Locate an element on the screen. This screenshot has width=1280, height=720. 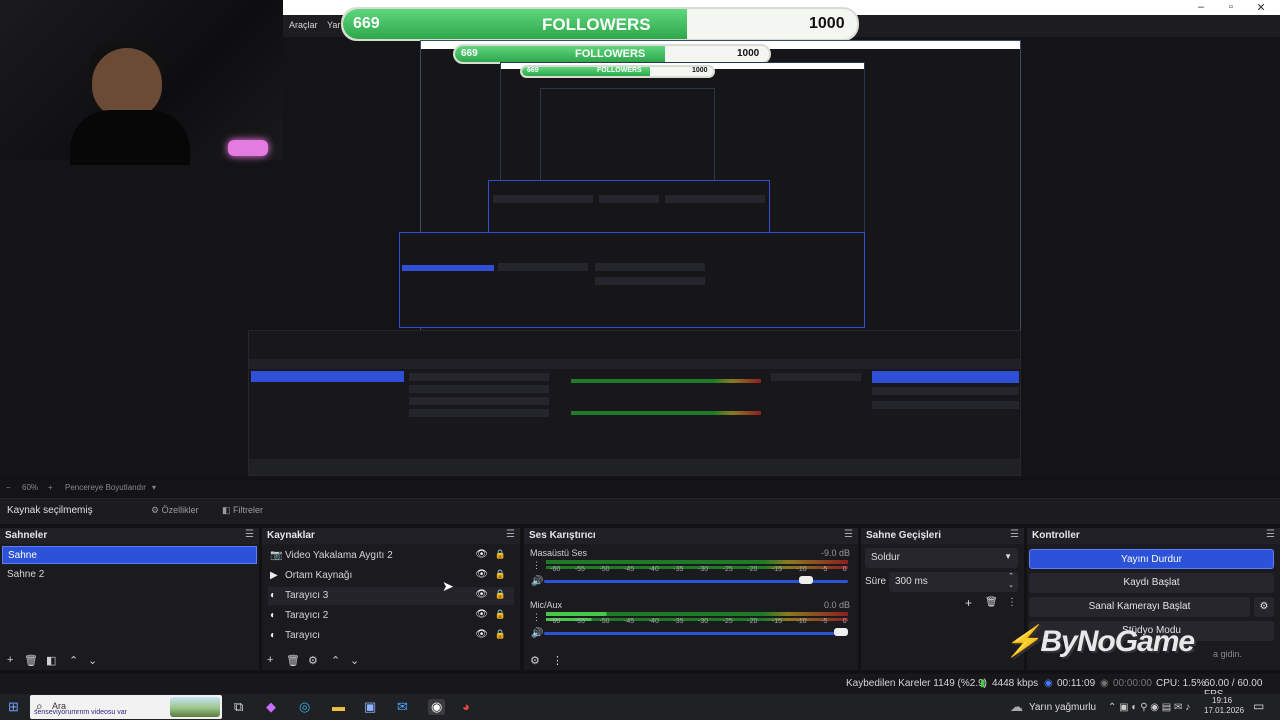
virtual-camera-settings-button: ⚙ is located at coordinates (1264, 607).